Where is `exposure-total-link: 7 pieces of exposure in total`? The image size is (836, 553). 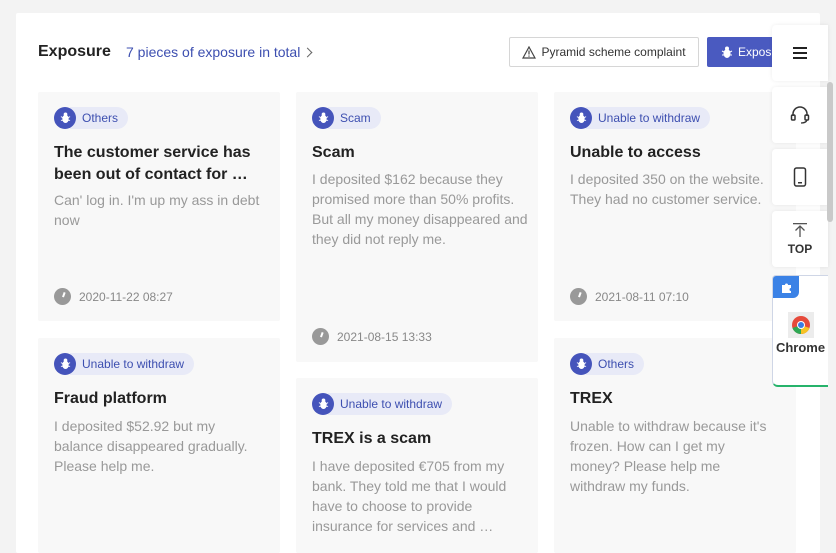
exposure-total-link: 7 pieces of exposure in total is located at coordinates (219, 52).